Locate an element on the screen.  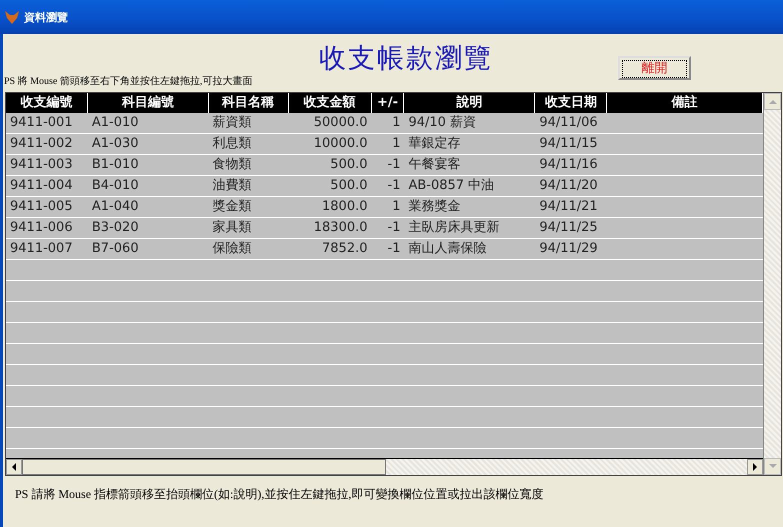
close-button: 離開 is located at coordinates (654, 68).